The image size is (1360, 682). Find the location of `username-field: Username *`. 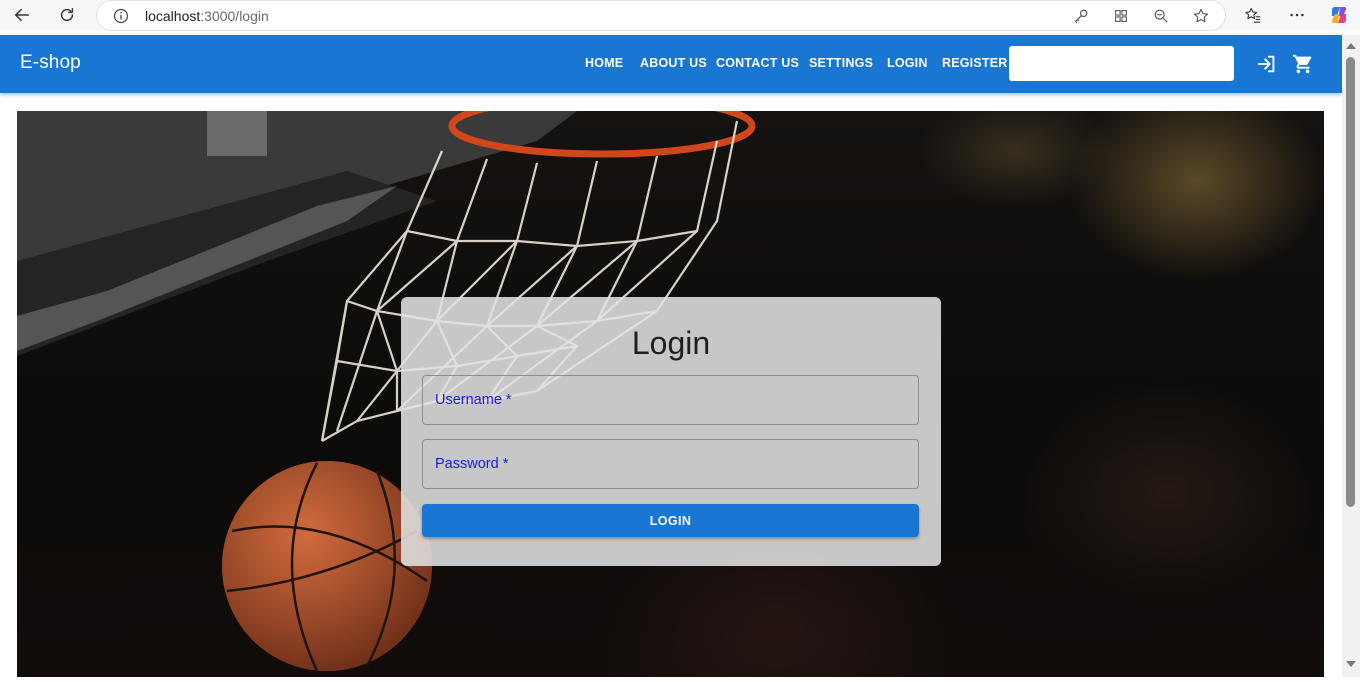

username-field: Username * is located at coordinates (670, 400).